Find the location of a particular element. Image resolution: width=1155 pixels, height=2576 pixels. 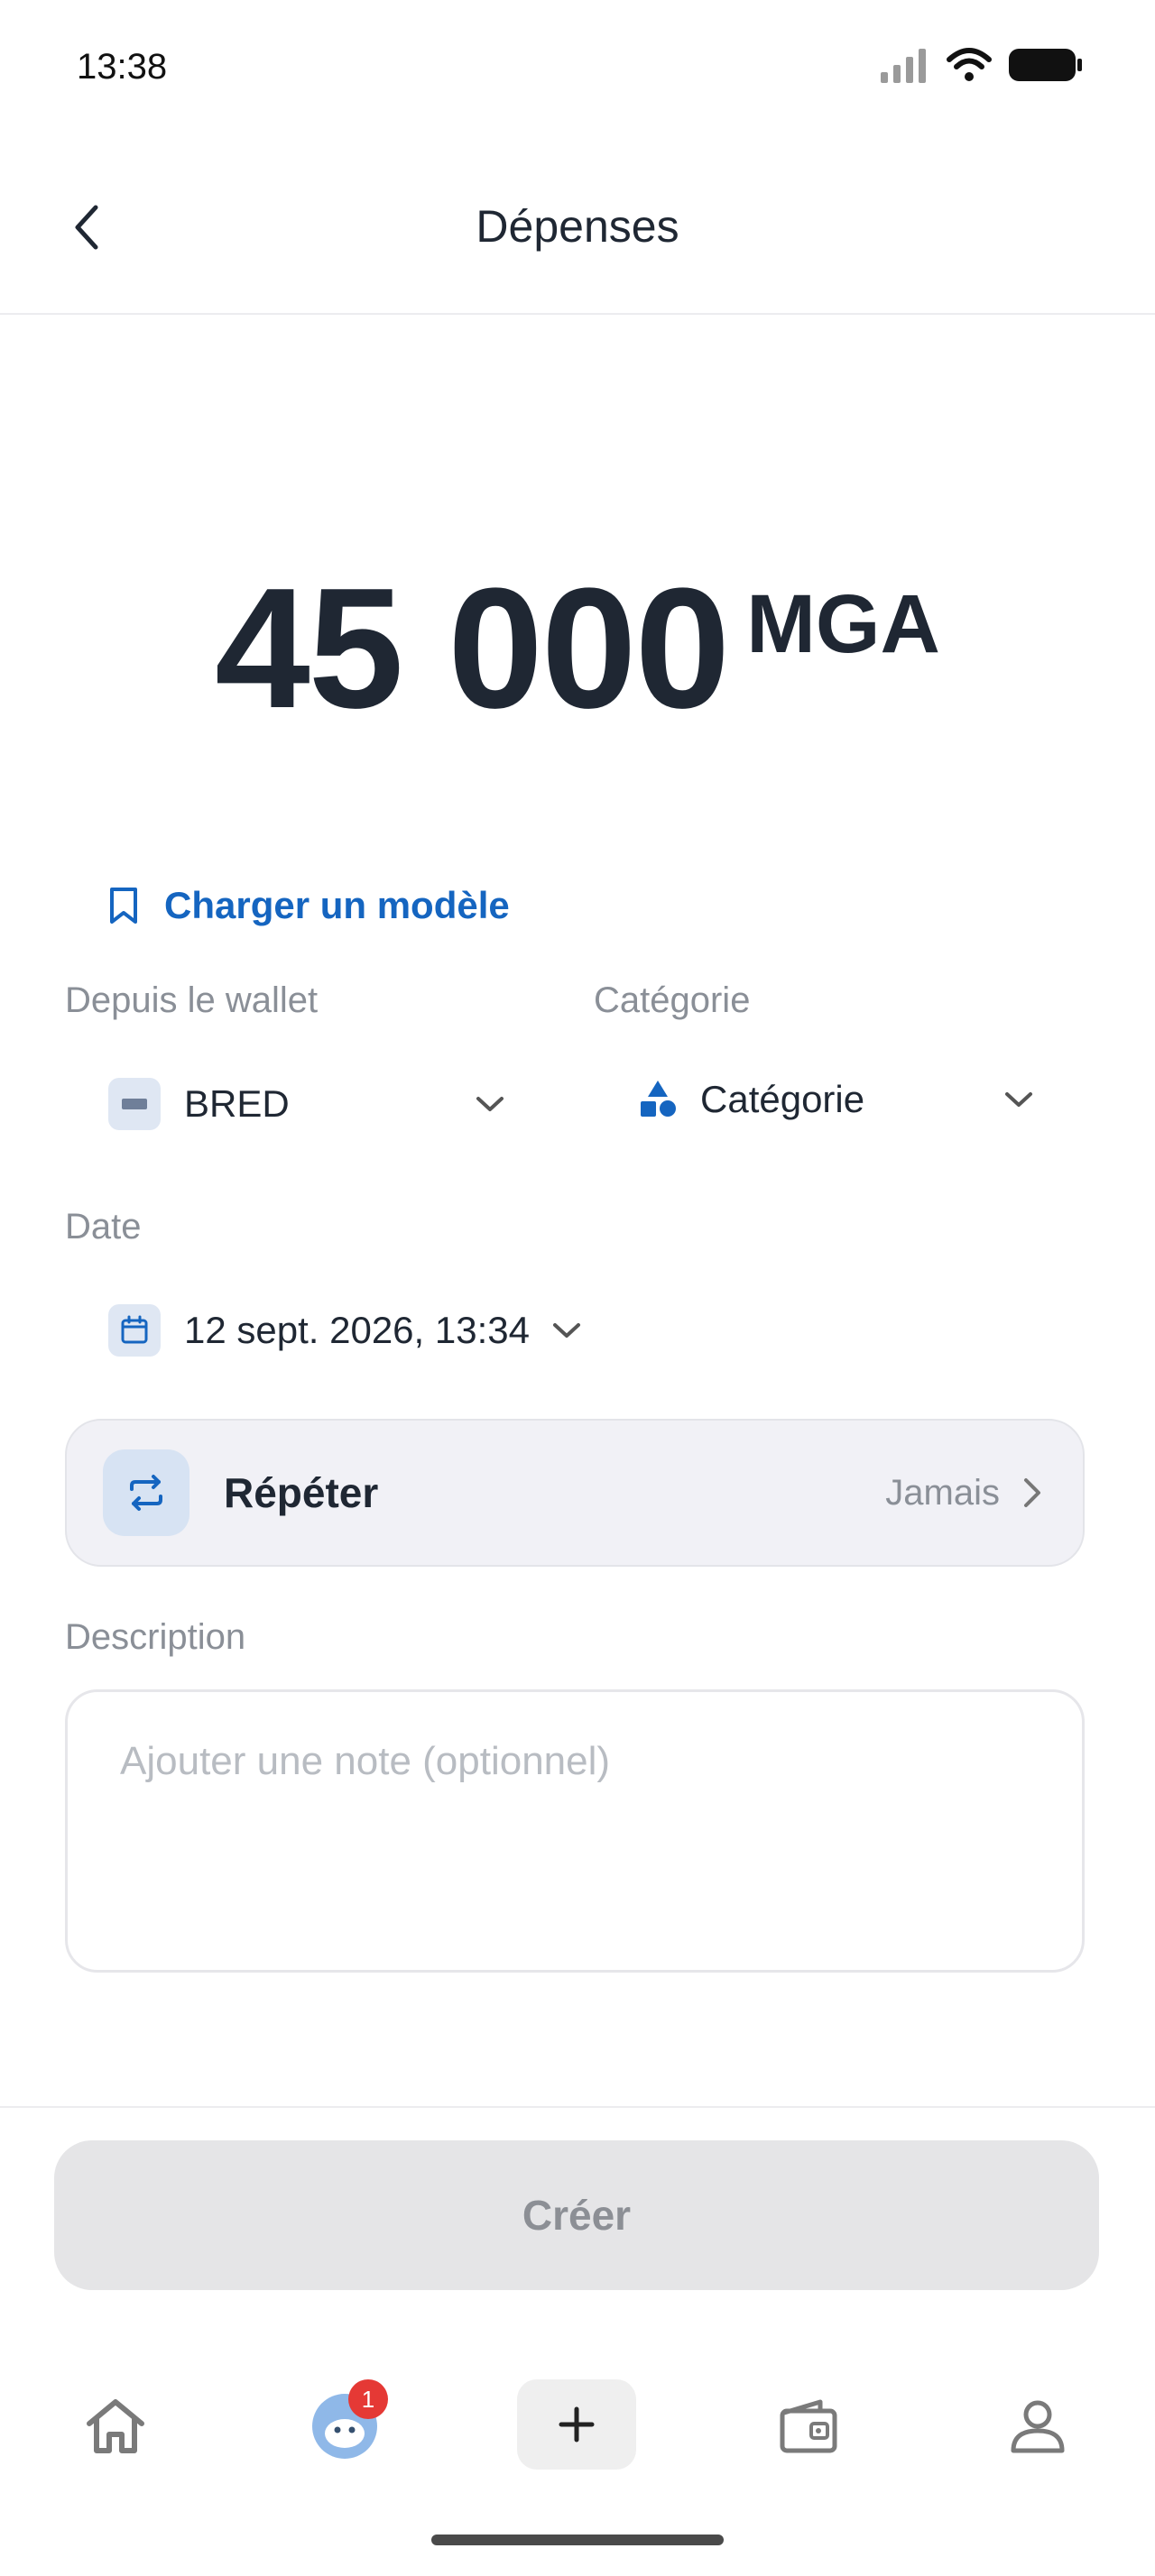

home-icon is located at coordinates (115, 2426).